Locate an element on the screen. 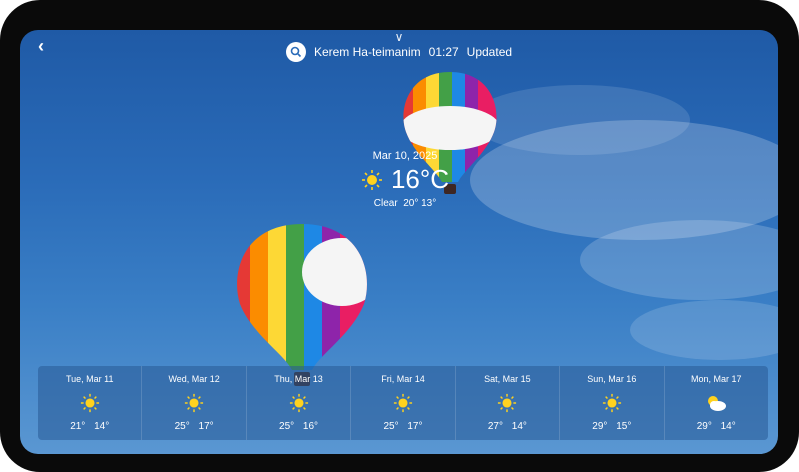 The height and width of the screenshot is (472, 799). location-header: Kerem Ha-teimanim 01:27 Updated is located at coordinates (399, 52).